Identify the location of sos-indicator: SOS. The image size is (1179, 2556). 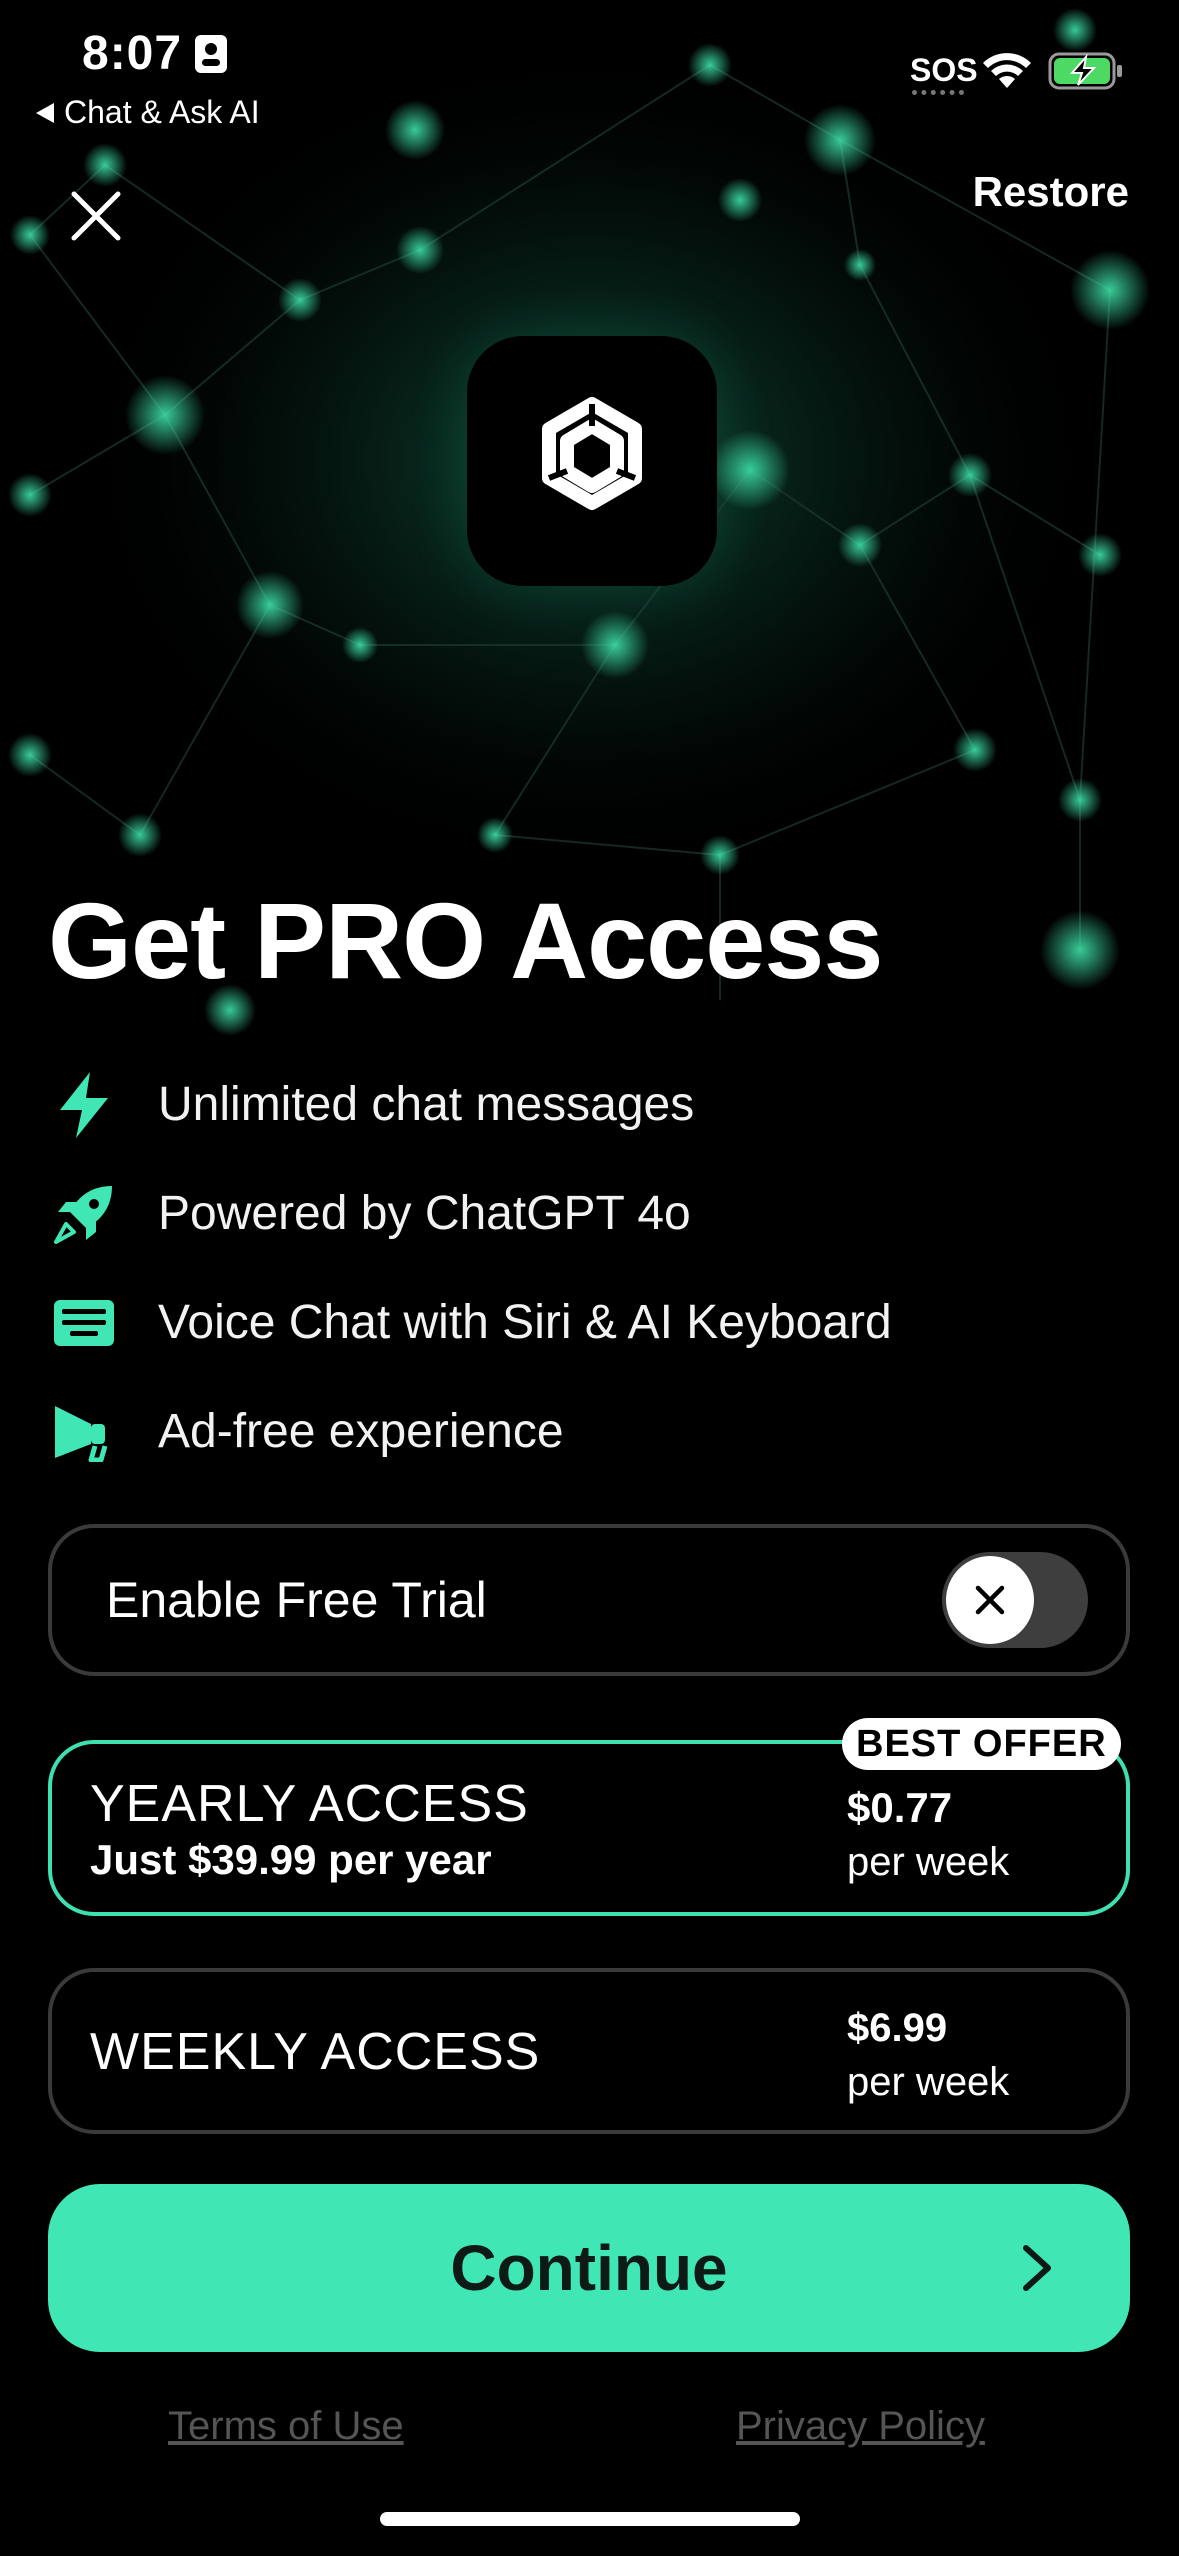
(944, 70).